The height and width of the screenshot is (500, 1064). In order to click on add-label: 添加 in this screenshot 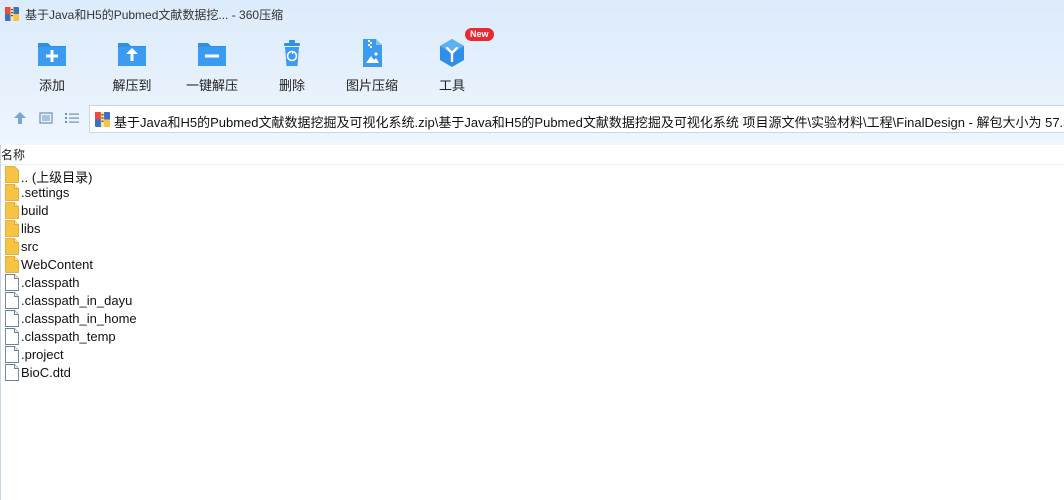, I will do `click(51, 85)`.